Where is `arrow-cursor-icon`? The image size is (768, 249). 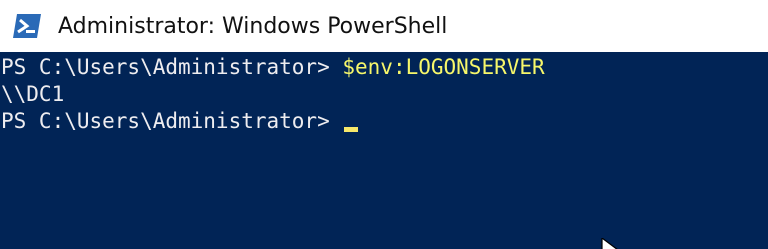
arrow-cursor-icon is located at coordinates (609, 243).